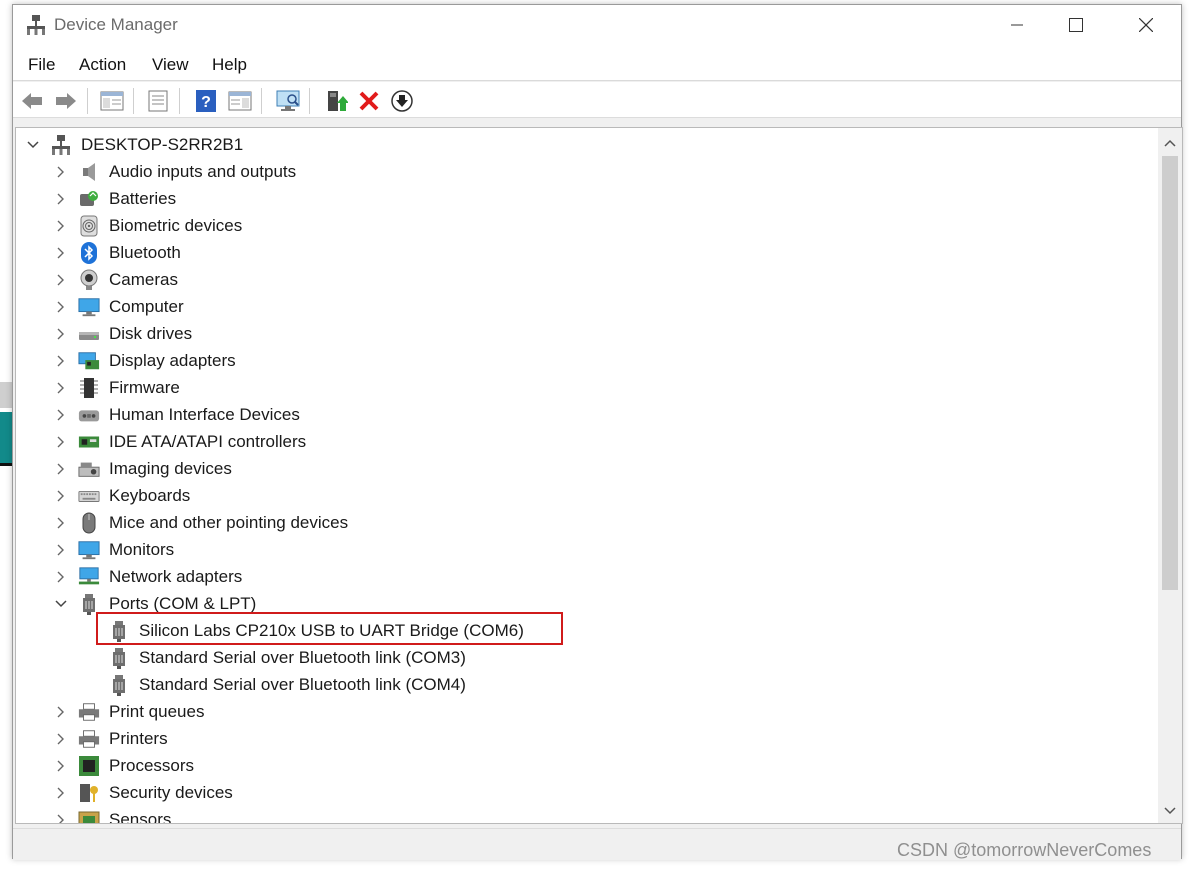  What do you see at coordinates (1017, 25) in the screenshot?
I see `minimize-button` at bounding box center [1017, 25].